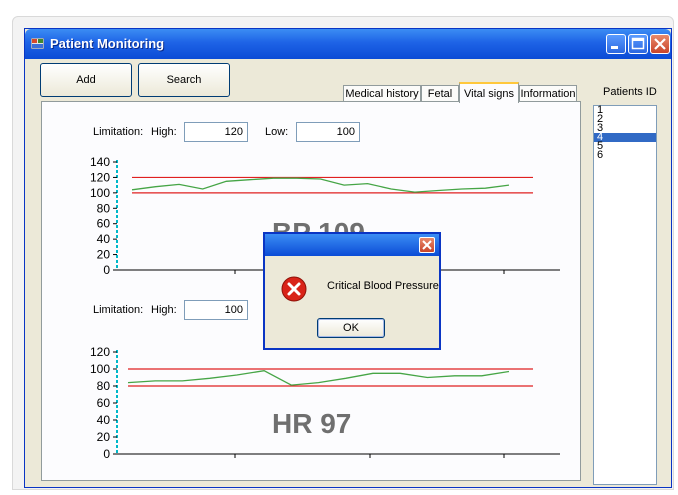  I want to click on bp-high-label: High:, so click(164, 132).